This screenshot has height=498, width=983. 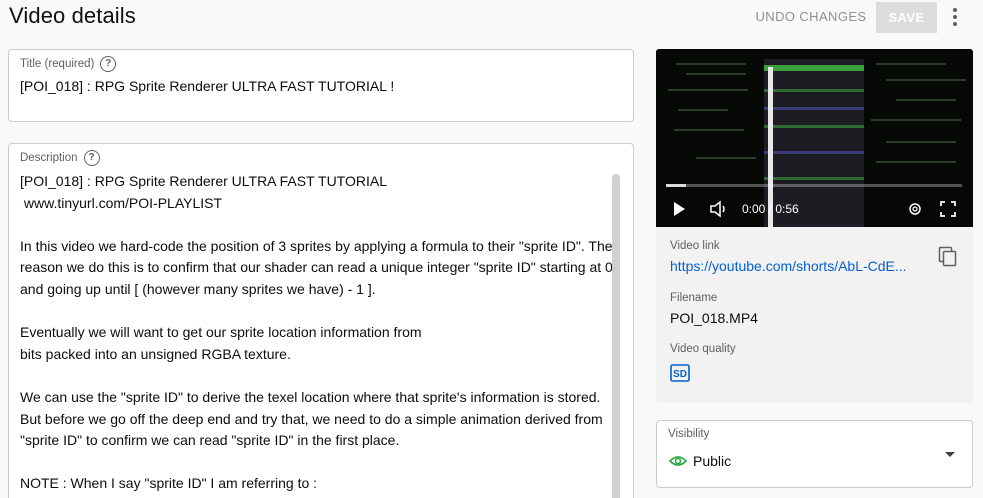 I want to click on video-quality-label: Video quality, so click(x=703, y=349).